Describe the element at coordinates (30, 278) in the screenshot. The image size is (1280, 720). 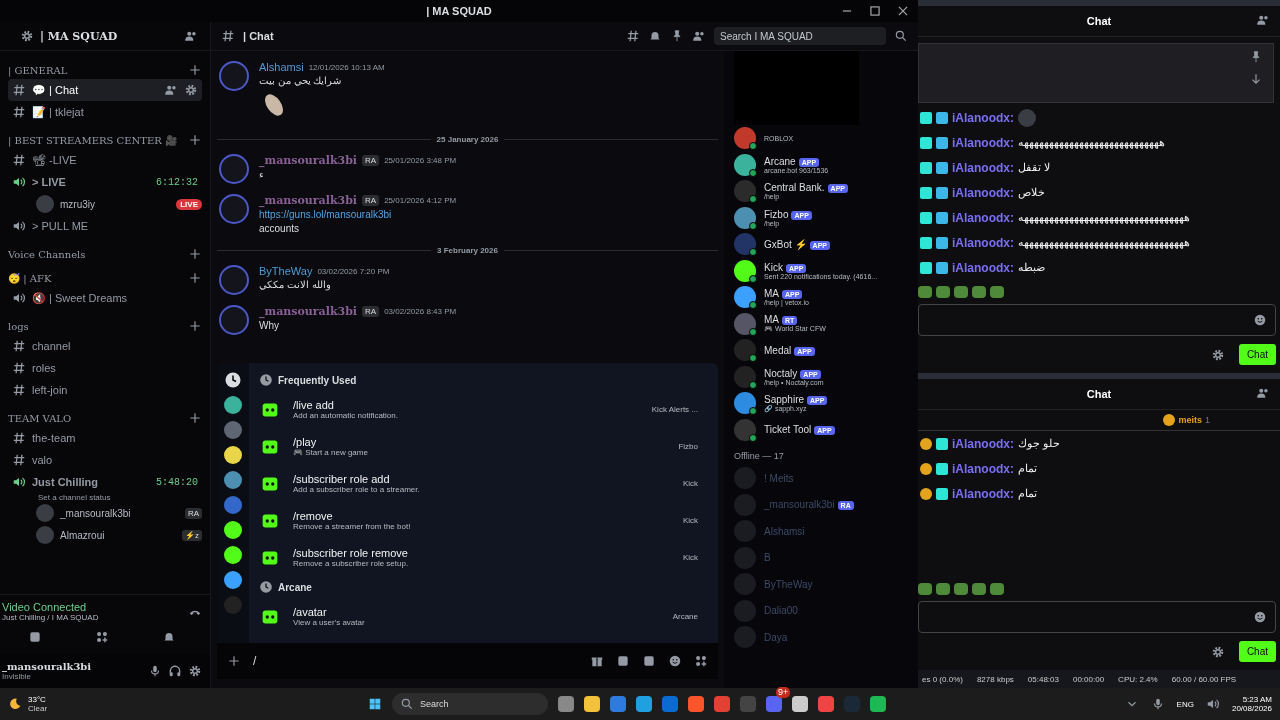
I see `category-label: 😴 | AFK` at that location.